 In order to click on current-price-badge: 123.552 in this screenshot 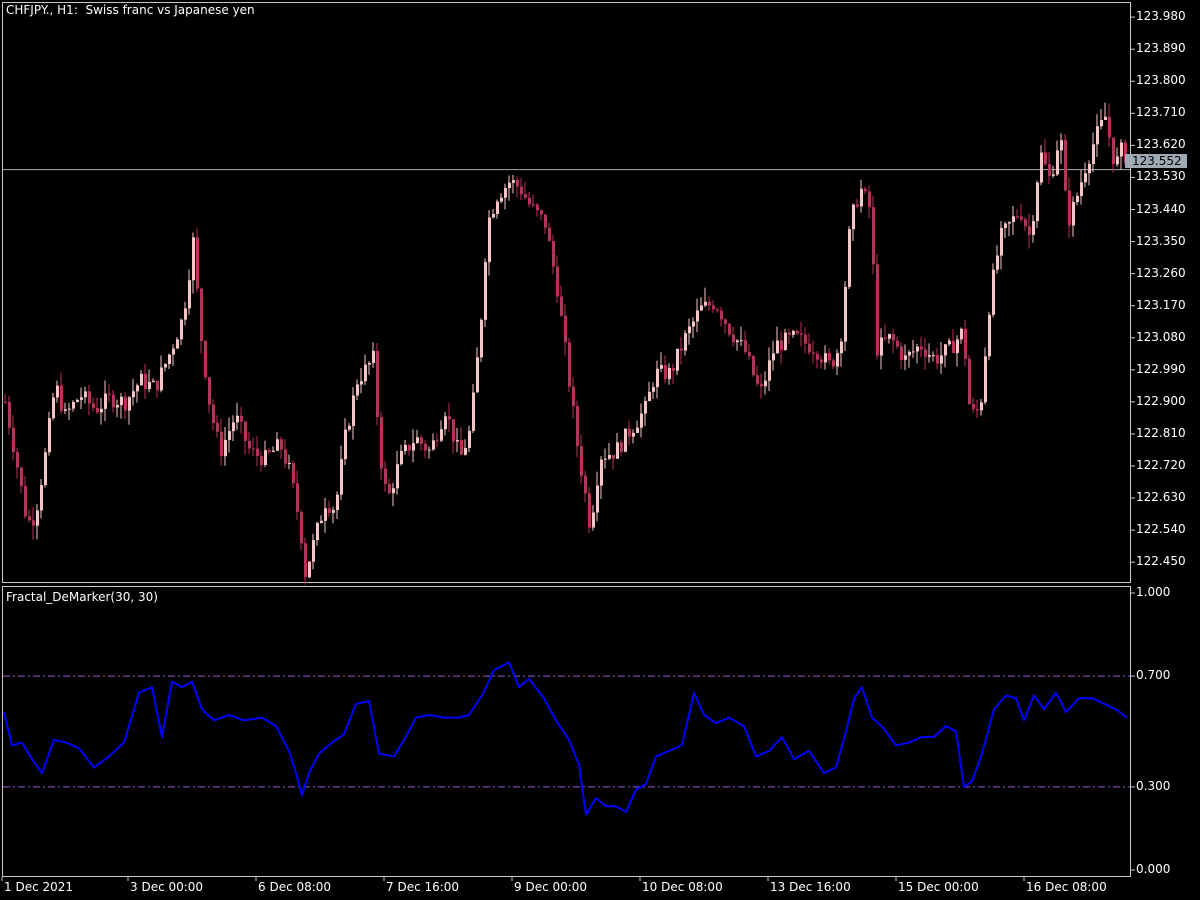, I will do `click(1156, 161)`.